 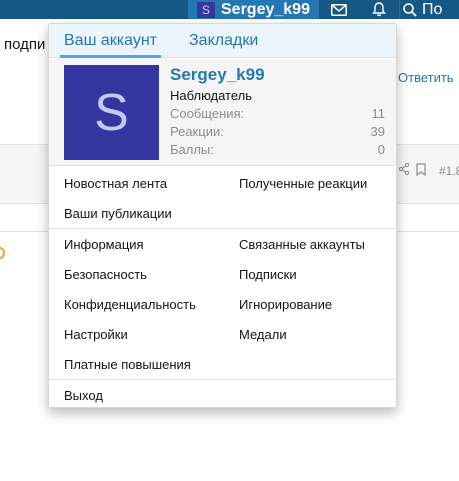 I want to click on menu-link-info: Информация, so click(x=104, y=244).